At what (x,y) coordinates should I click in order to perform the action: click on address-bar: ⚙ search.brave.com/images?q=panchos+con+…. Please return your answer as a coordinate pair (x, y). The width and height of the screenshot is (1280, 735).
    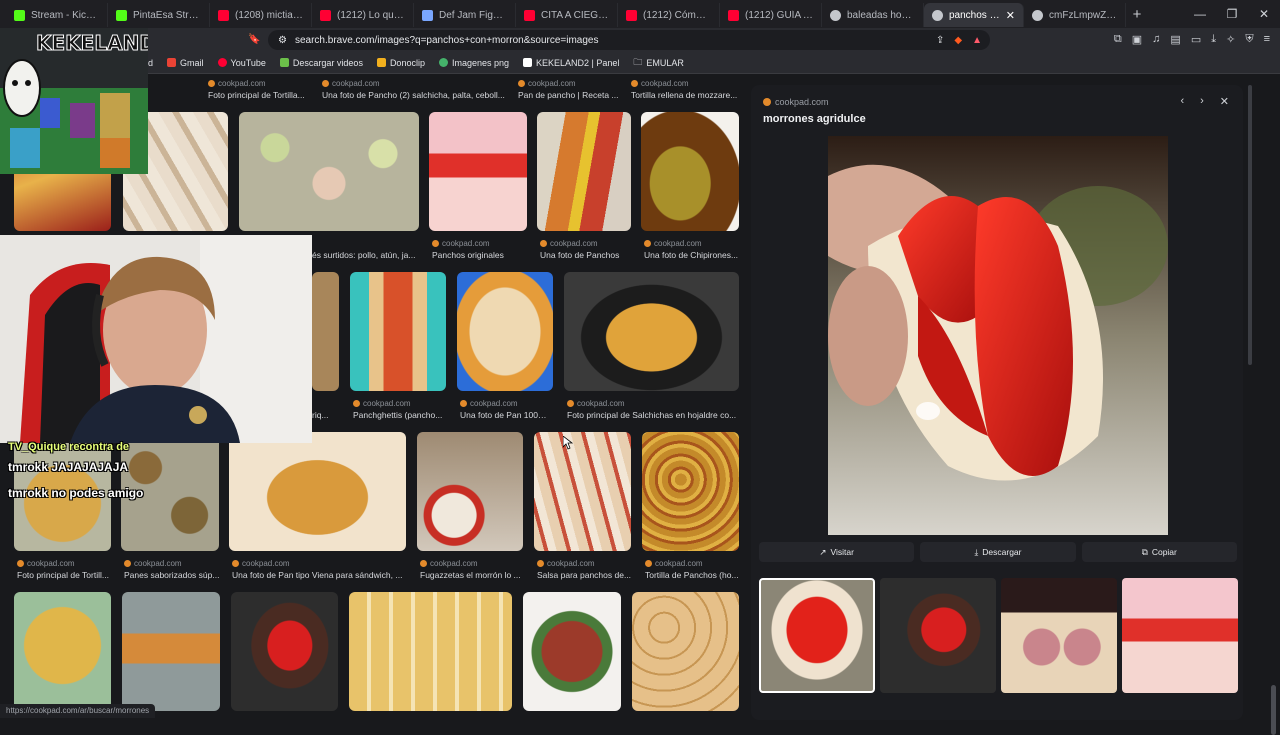
    Looking at the image, I should click on (629, 40).